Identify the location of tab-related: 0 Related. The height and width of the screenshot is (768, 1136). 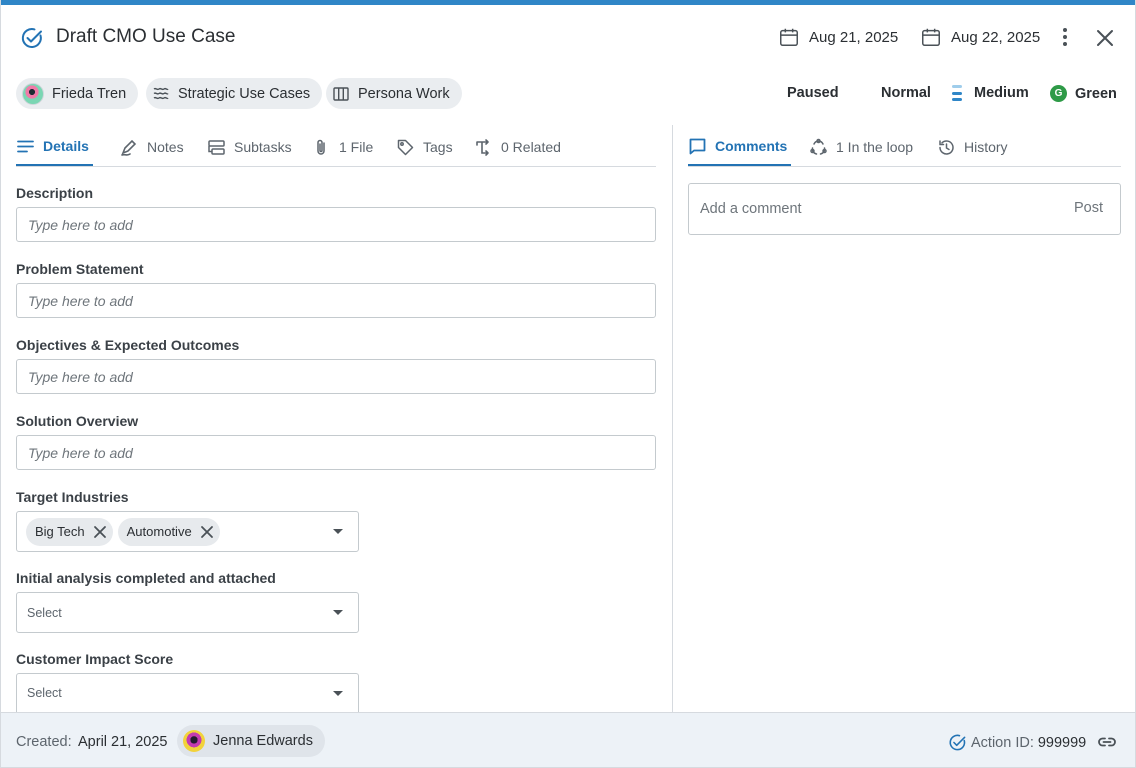
(517, 147).